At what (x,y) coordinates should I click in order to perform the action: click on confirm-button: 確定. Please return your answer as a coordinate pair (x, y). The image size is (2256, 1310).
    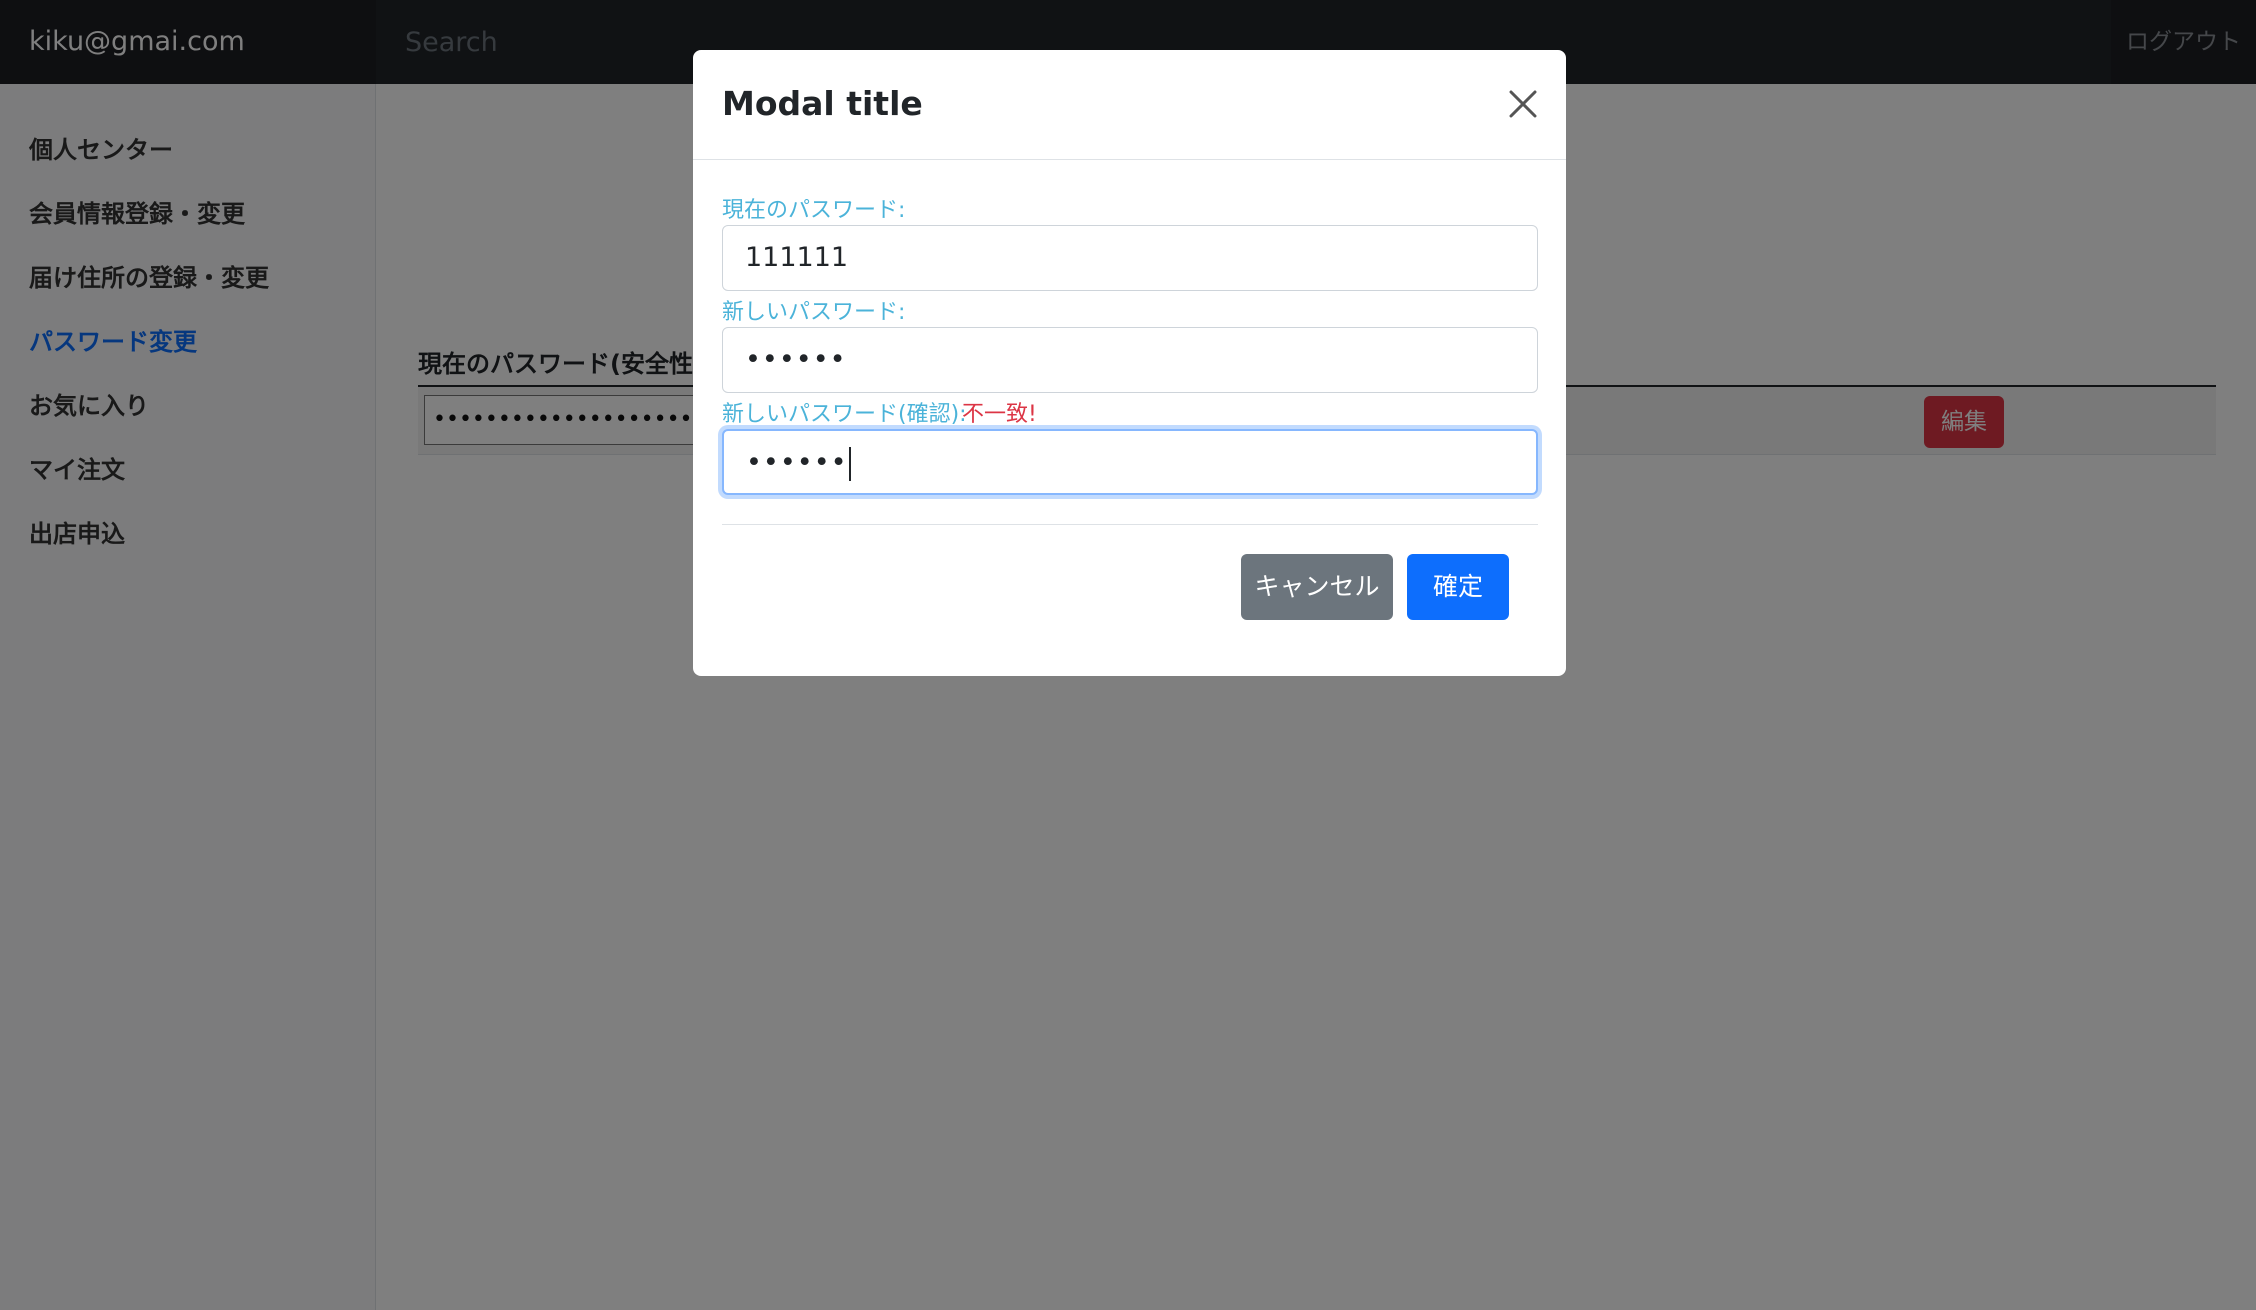
    Looking at the image, I should click on (1458, 587).